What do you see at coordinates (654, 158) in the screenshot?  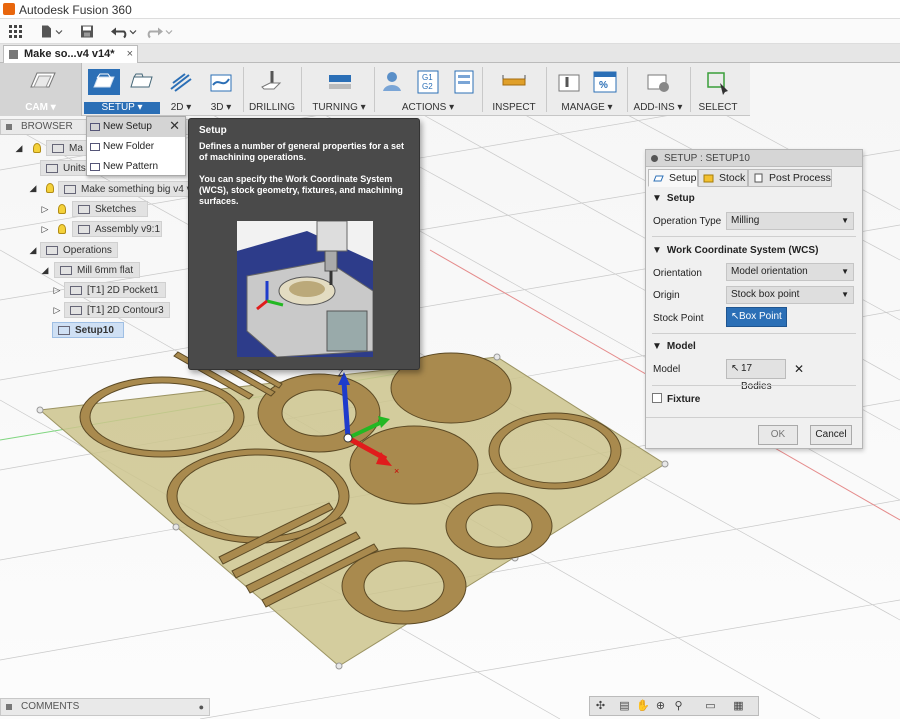 I see `dialog-collapse-icon` at bounding box center [654, 158].